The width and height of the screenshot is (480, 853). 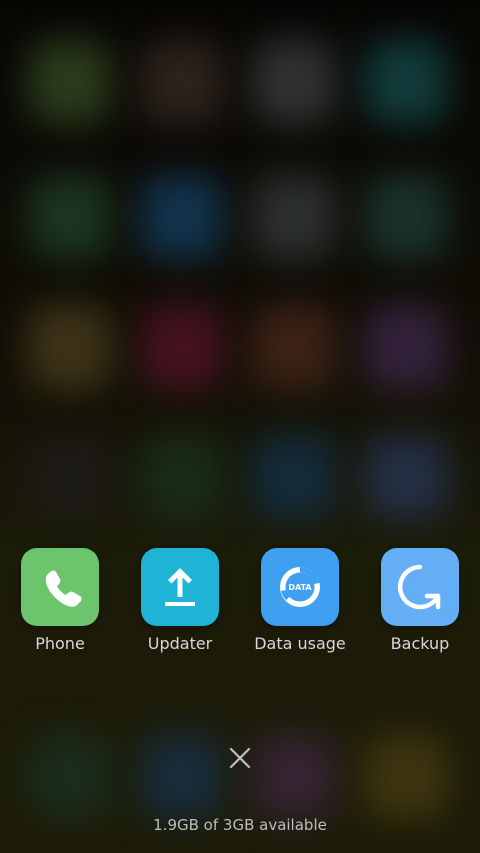 I want to click on upload-icon, so click(x=180, y=587).